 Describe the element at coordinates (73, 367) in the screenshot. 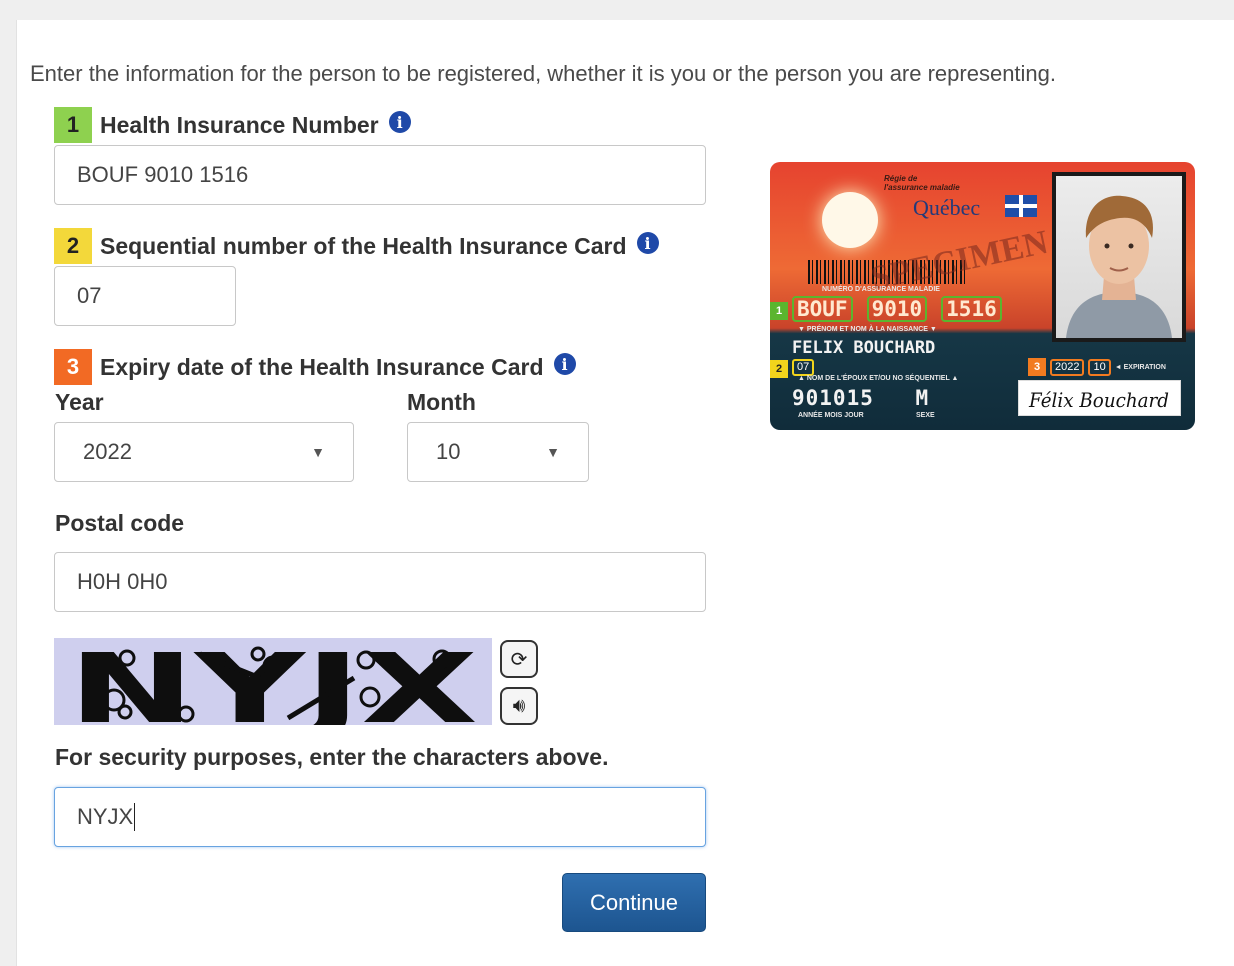

I see `step-badge-3: 3` at that location.